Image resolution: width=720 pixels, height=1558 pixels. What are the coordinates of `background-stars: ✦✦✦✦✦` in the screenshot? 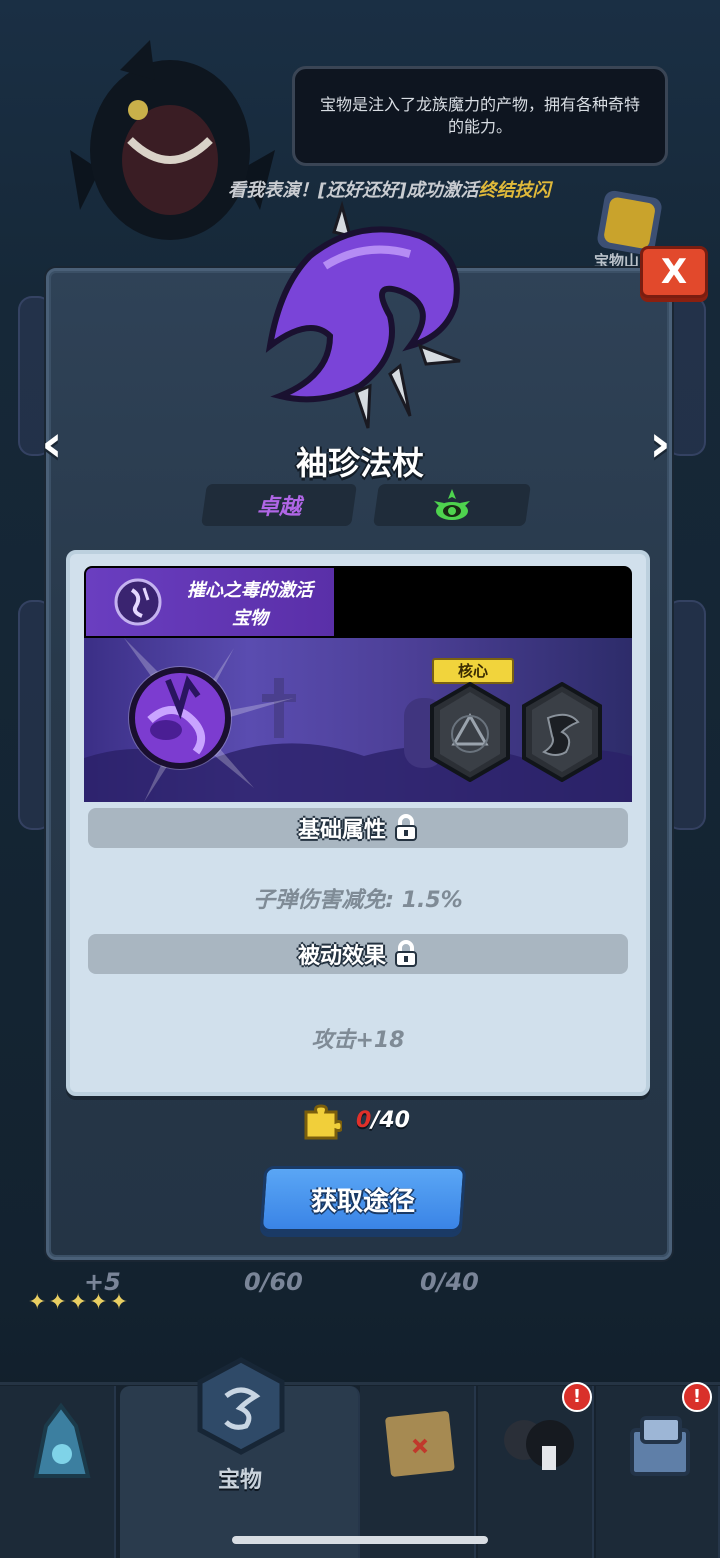 It's located at (79, 1302).